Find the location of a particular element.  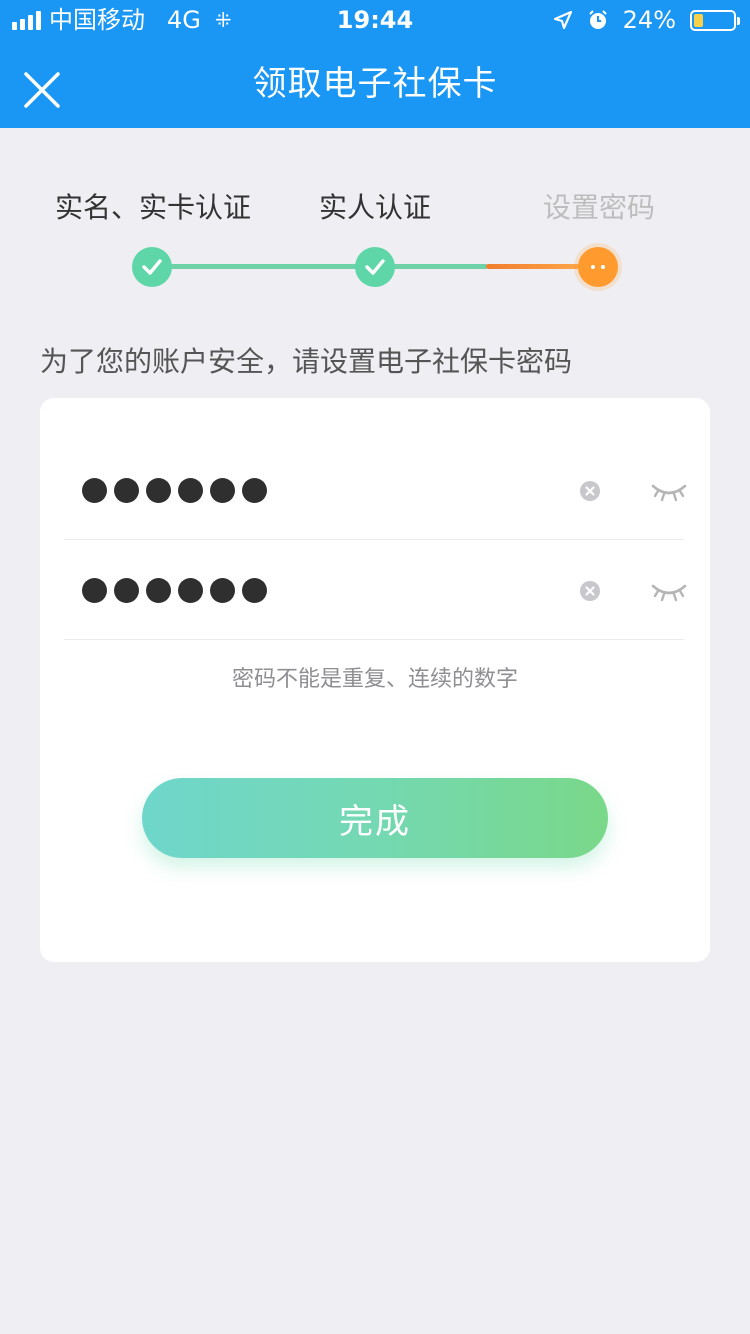

status-right: 24% is located at coordinates (646, 20).